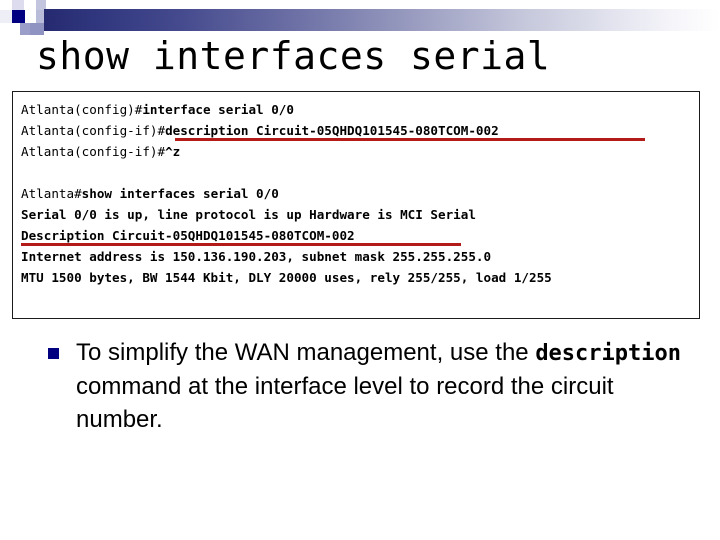 This screenshot has height=540, width=720. I want to click on header-gradient-bar, so click(382, 20).